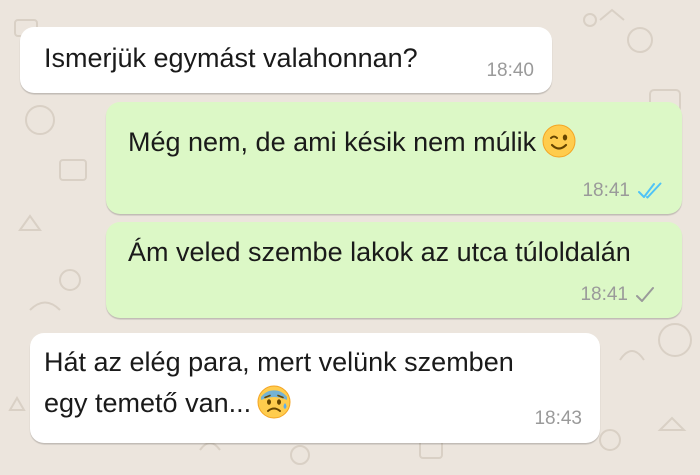  What do you see at coordinates (332, 142) in the screenshot?
I see `message-text-content: Még nem, de ami késik nem múlik` at bounding box center [332, 142].